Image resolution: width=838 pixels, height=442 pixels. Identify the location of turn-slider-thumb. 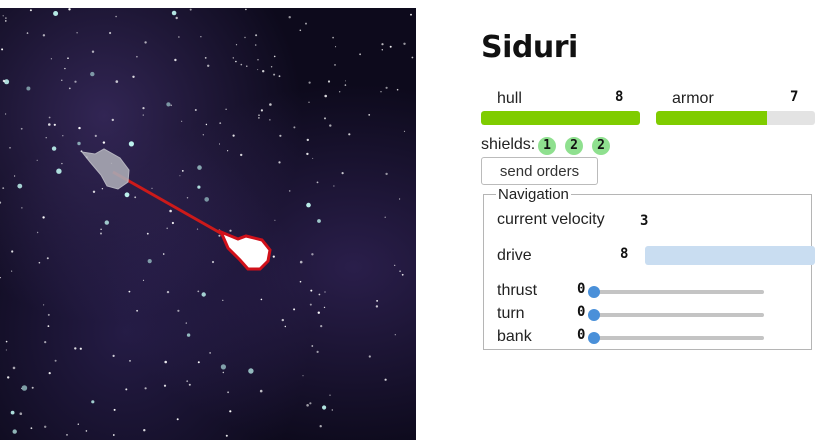
(594, 315).